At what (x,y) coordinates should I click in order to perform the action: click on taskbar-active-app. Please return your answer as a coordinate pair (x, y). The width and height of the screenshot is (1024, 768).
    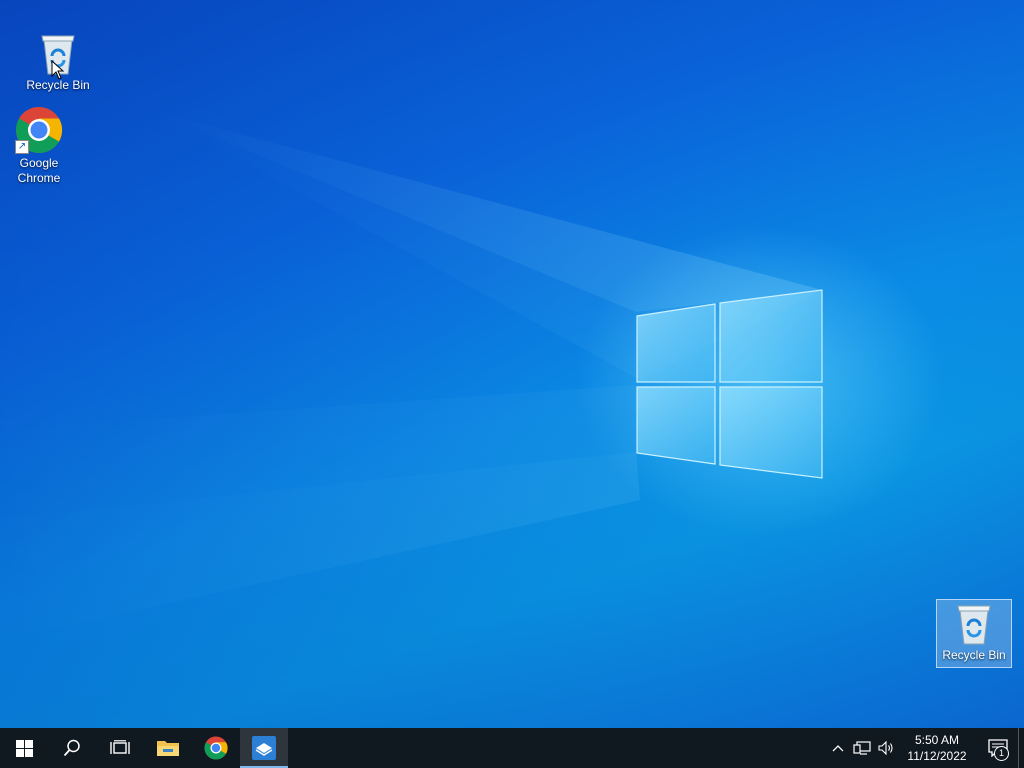
    Looking at the image, I should click on (264, 748).